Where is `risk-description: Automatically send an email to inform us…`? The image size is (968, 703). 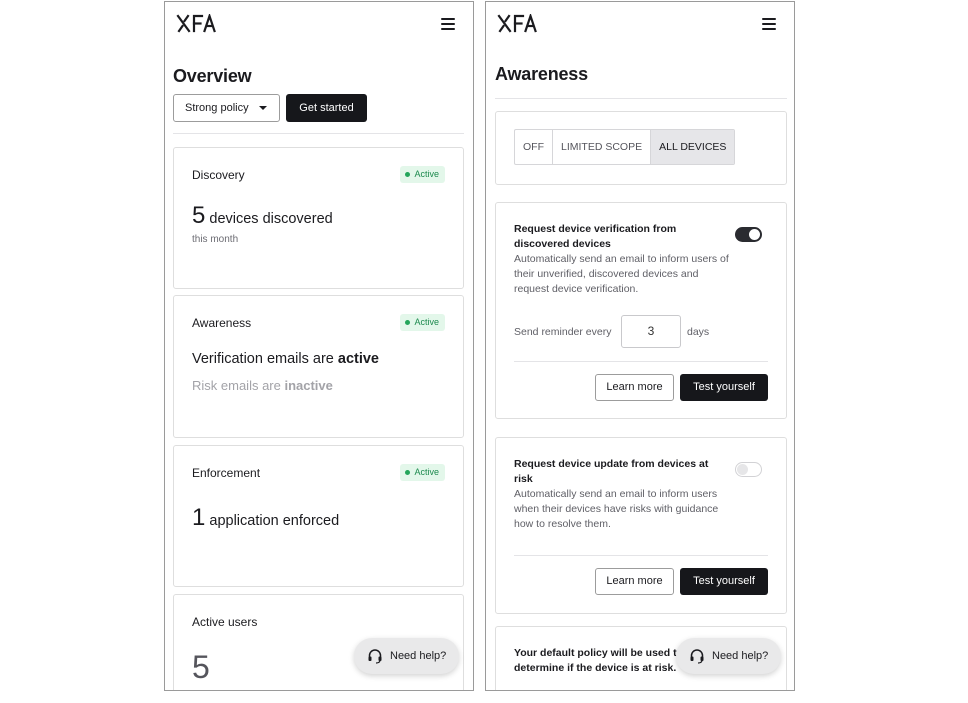 risk-description: Automatically send an email to inform us… is located at coordinates (616, 509).